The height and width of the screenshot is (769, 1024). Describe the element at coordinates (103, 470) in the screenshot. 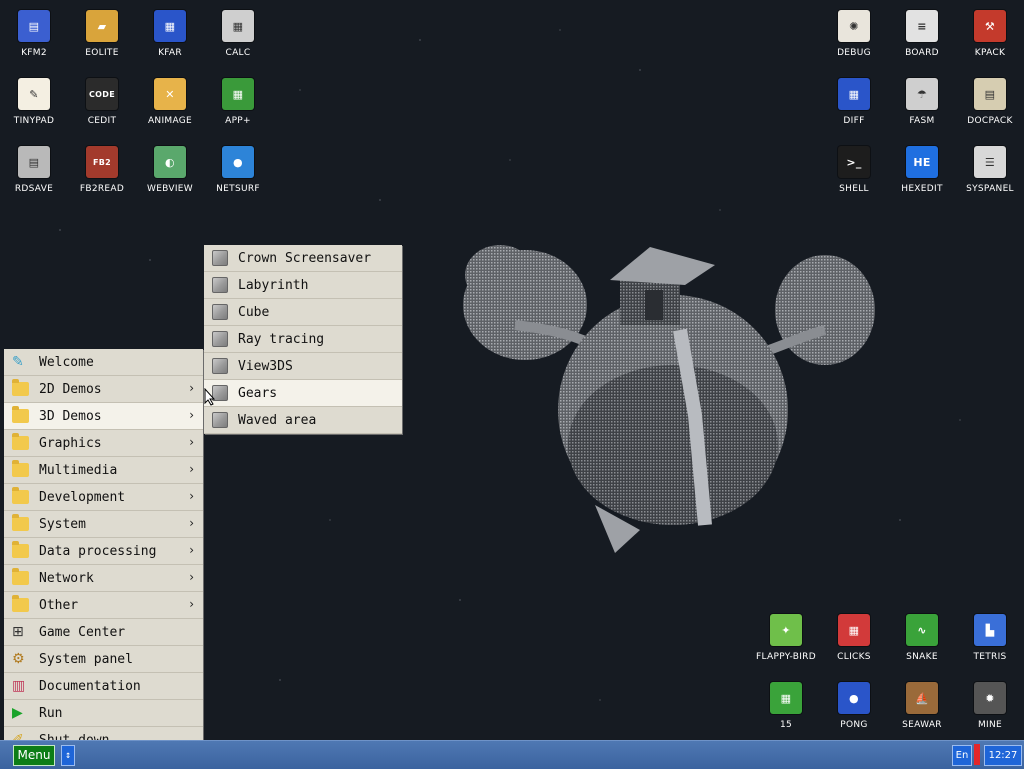

I see `menu-item-multimedia: Multimedia ›` at that location.